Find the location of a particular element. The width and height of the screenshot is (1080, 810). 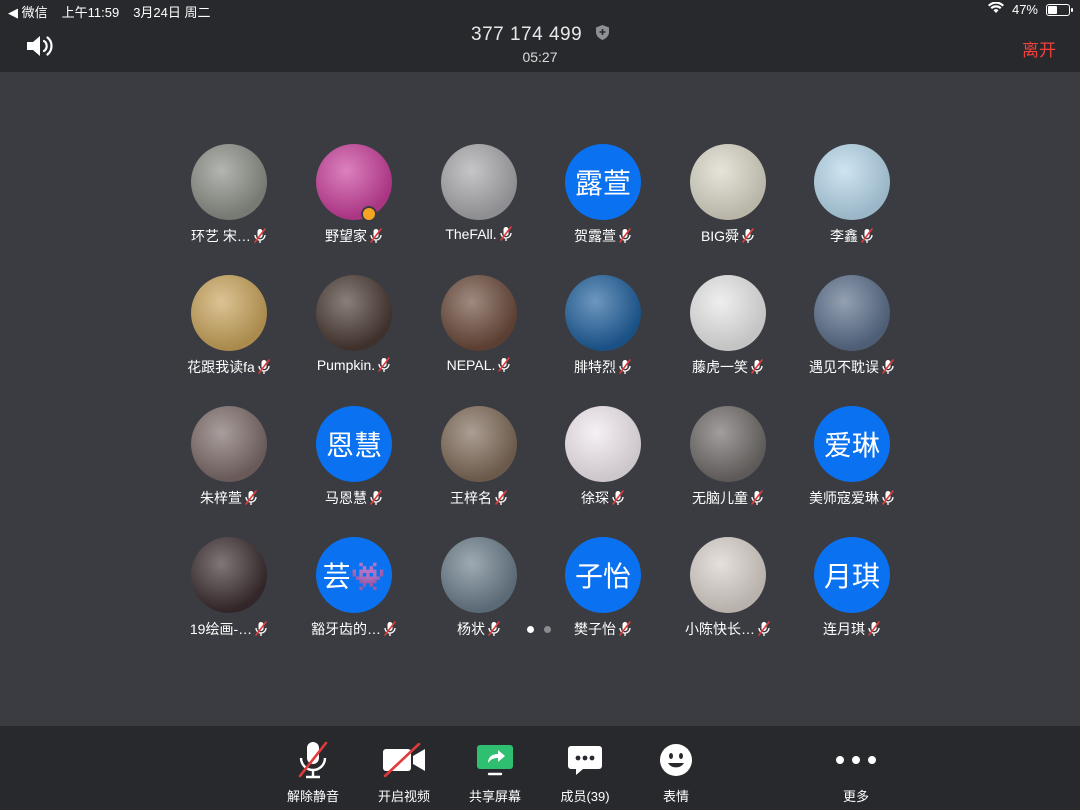

avatar: 恩慧 is located at coordinates (354, 444).